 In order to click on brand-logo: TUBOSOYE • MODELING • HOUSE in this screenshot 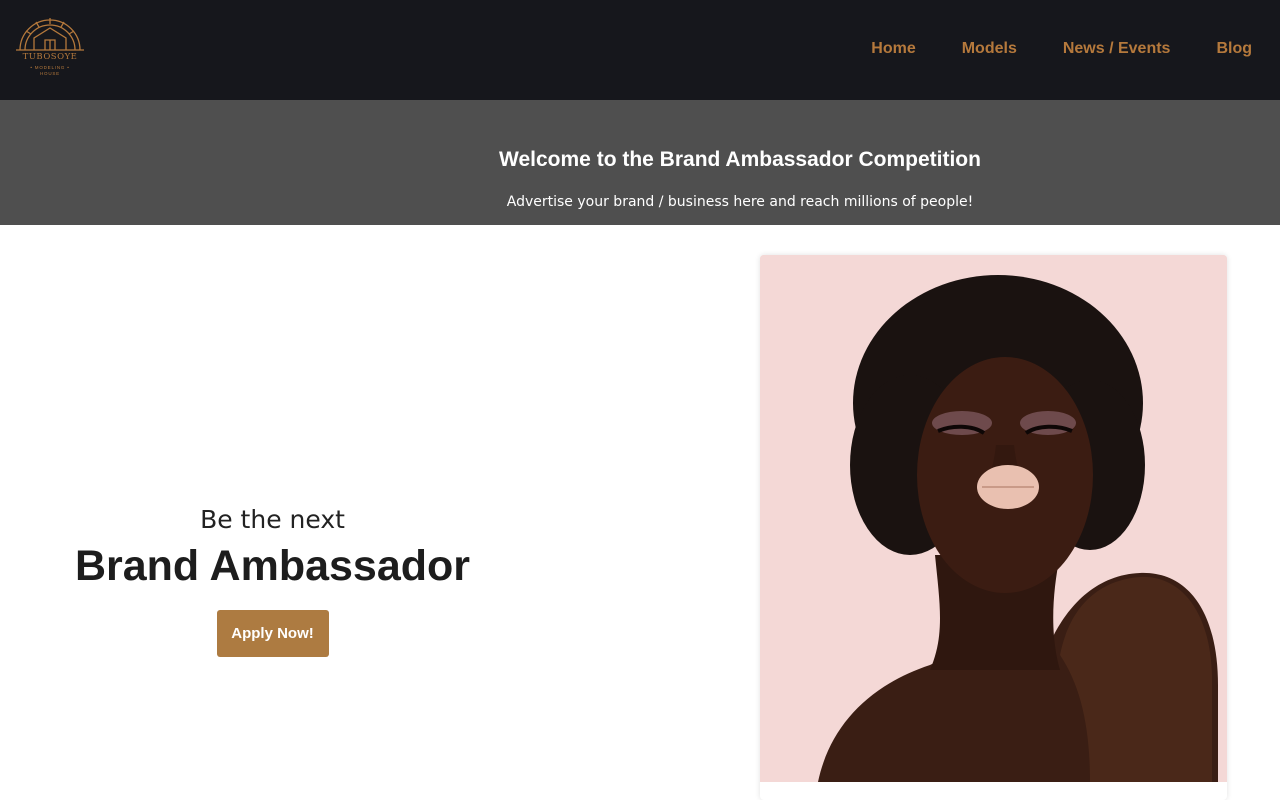, I will do `click(50, 46)`.